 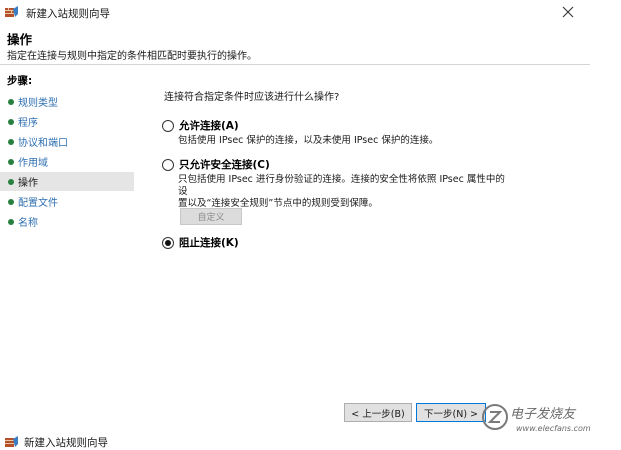 I want to click on action-question: 连接符合指定条件时应该进行什么操作?, so click(x=252, y=97).